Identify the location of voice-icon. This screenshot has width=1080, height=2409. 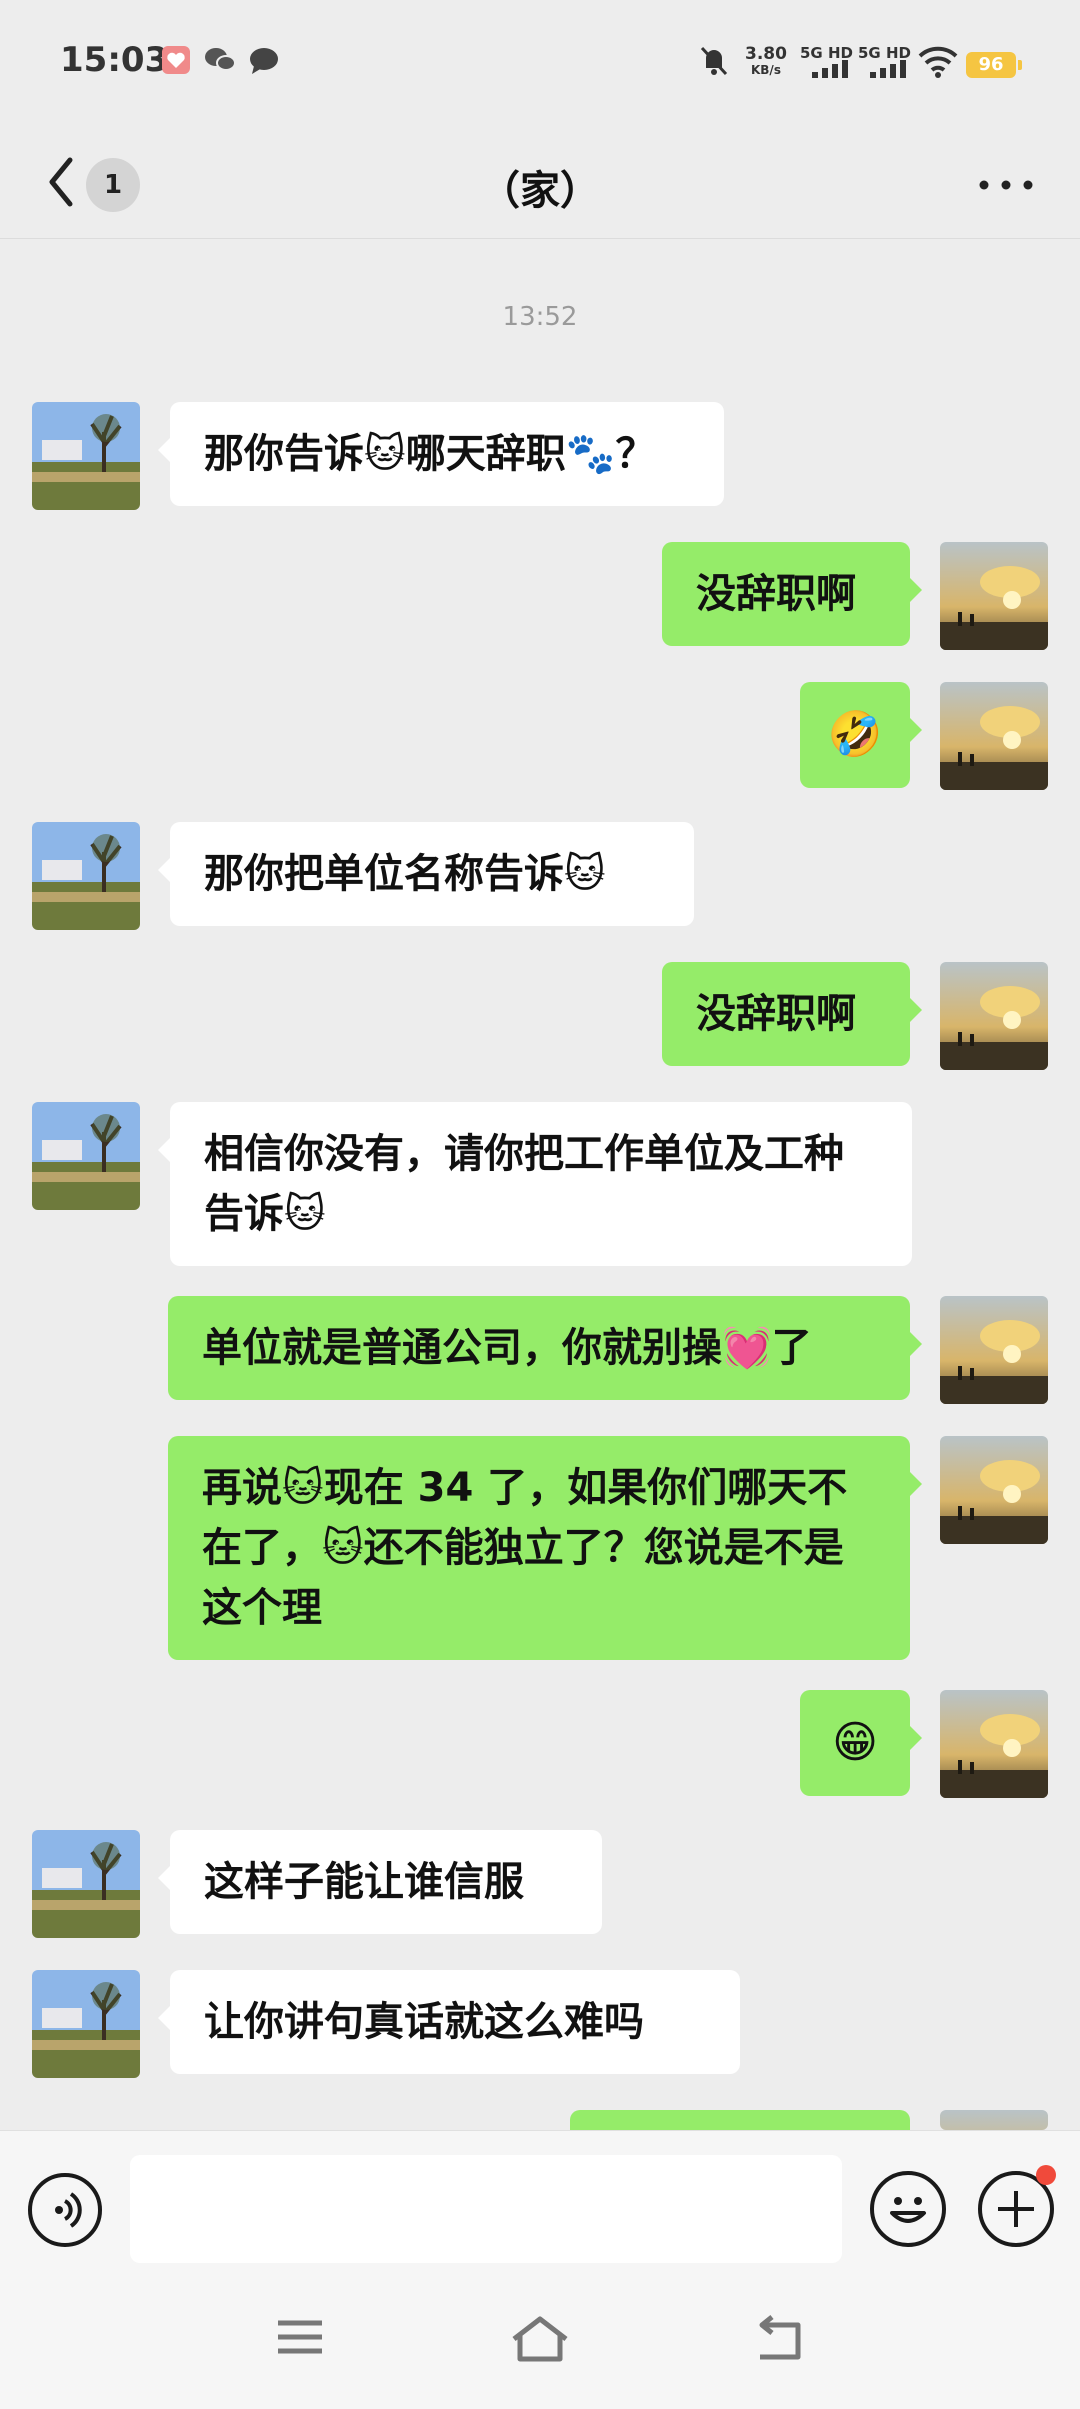
(68, 2210).